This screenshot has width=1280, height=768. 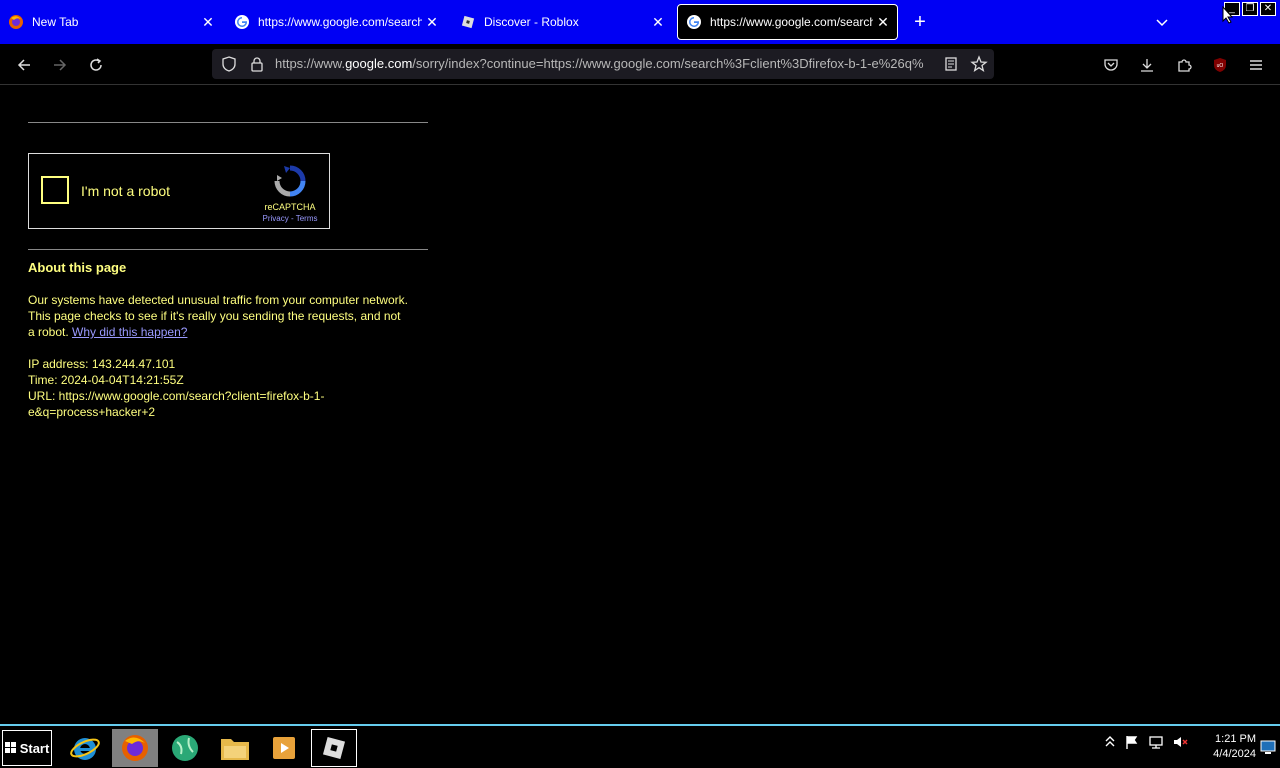 I want to click on ublock-origin-button: uO, so click(x=1220, y=65).